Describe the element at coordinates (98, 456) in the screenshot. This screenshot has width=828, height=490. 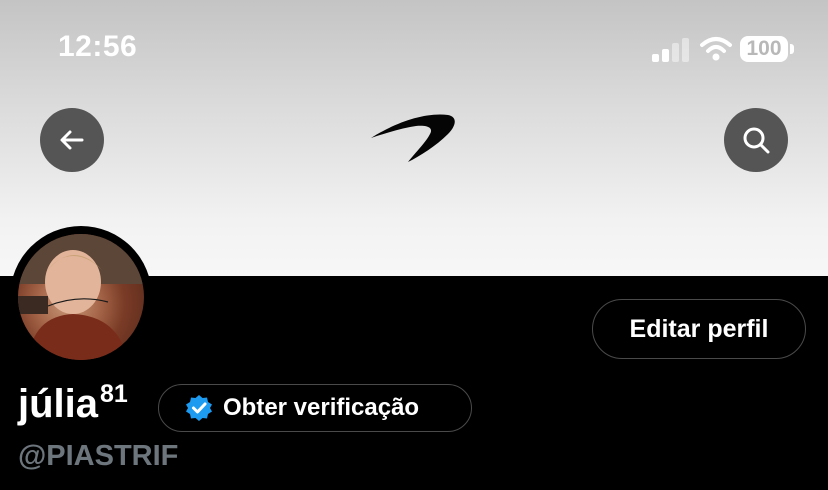
I see `user-handle: @PIASTRIF` at that location.